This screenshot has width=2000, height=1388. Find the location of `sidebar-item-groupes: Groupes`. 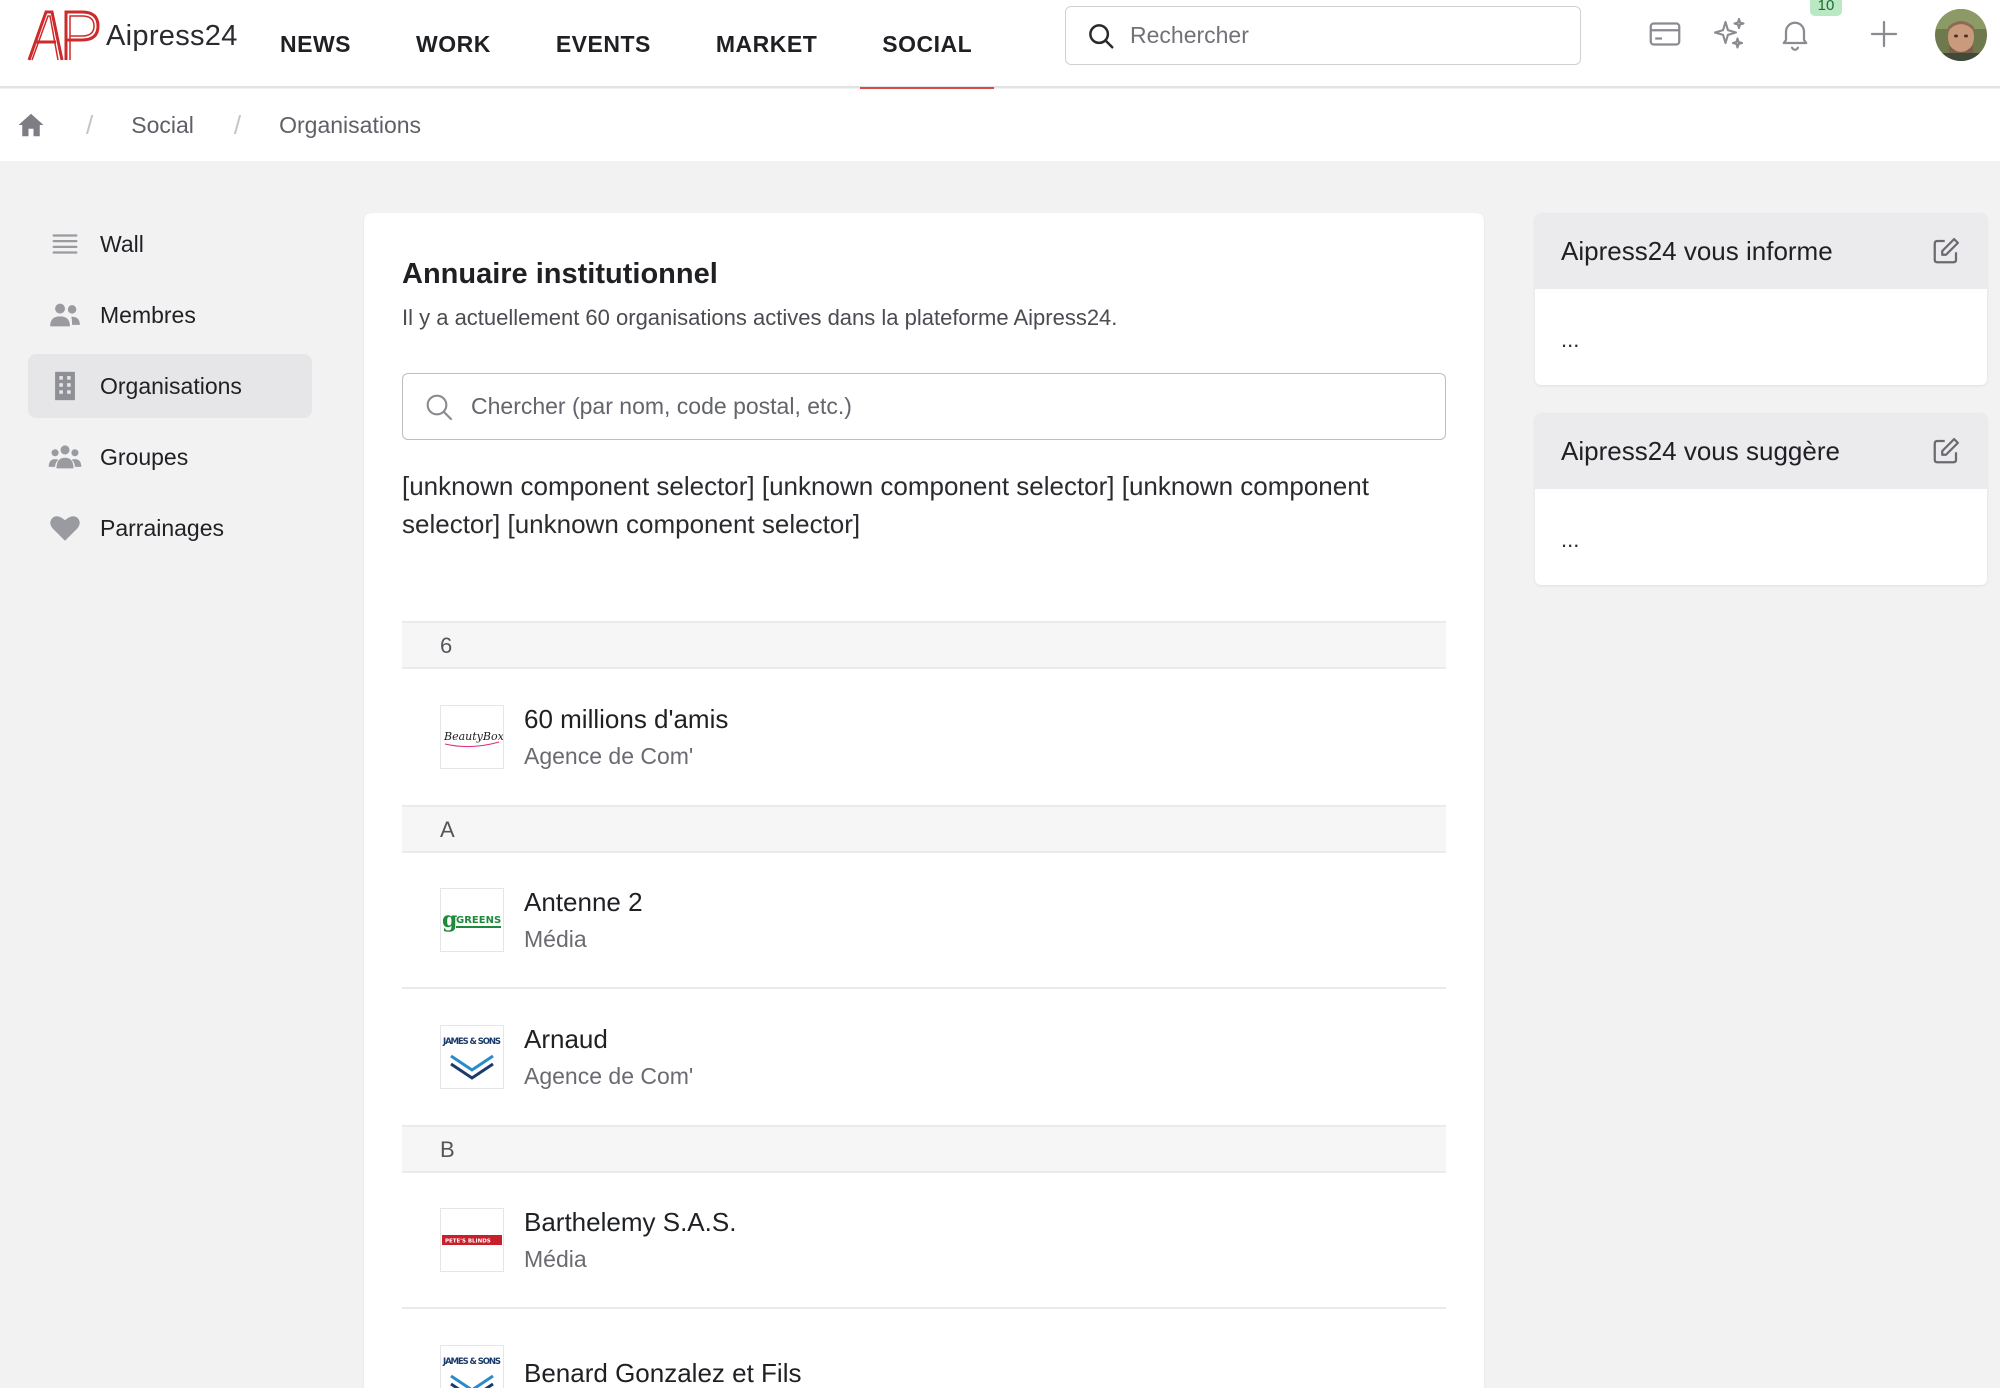

sidebar-item-groupes: Groupes is located at coordinates (170, 457).